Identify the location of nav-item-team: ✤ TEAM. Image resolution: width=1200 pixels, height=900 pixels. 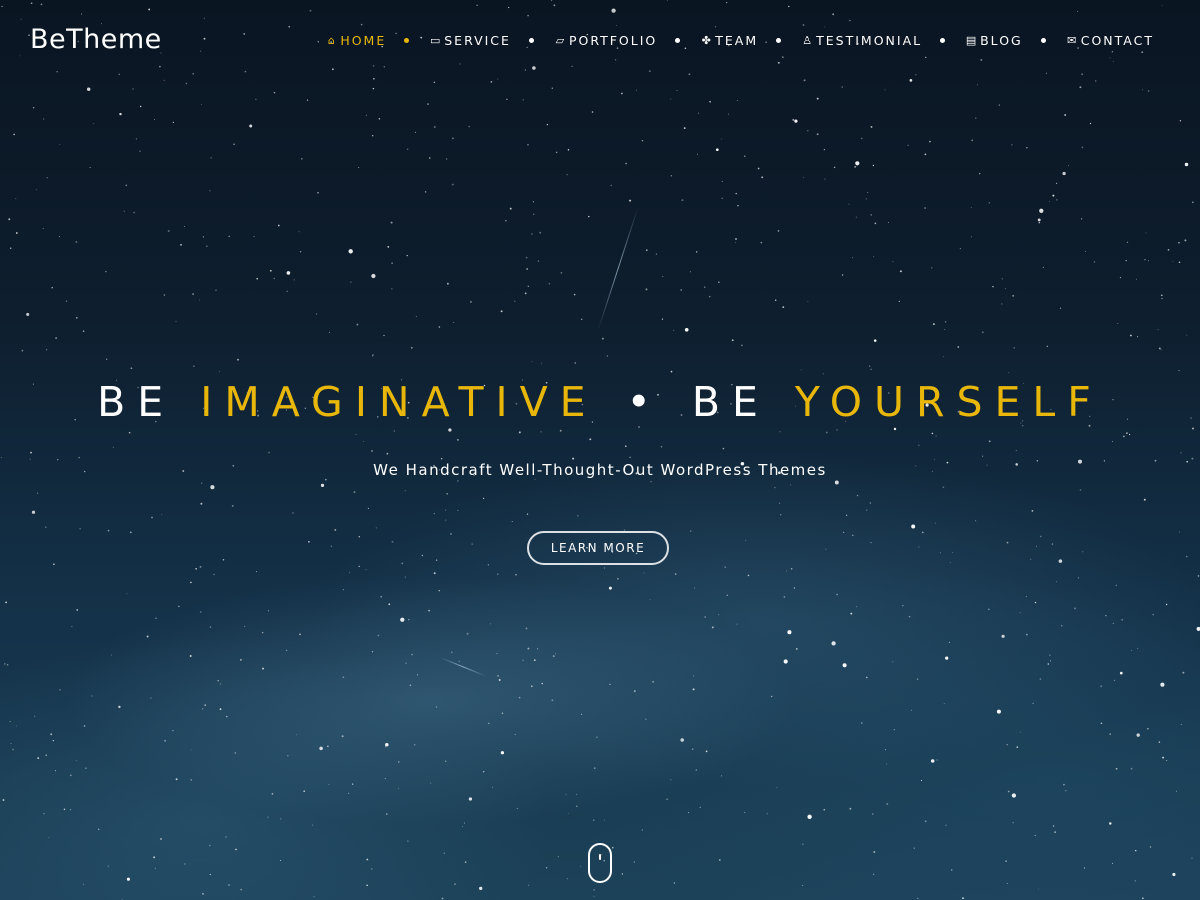
(729, 40).